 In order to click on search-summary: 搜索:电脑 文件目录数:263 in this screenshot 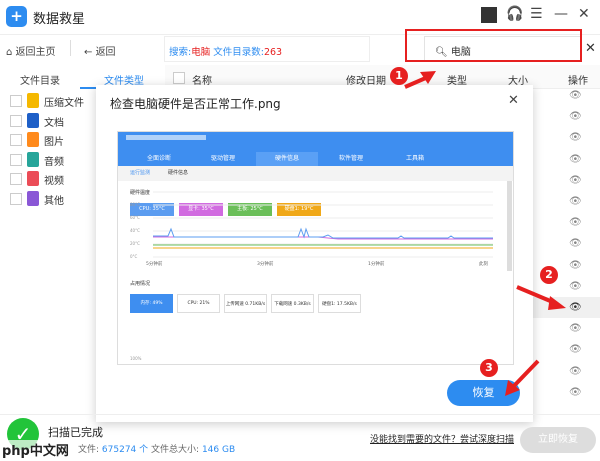, I will do `click(267, 49)`.